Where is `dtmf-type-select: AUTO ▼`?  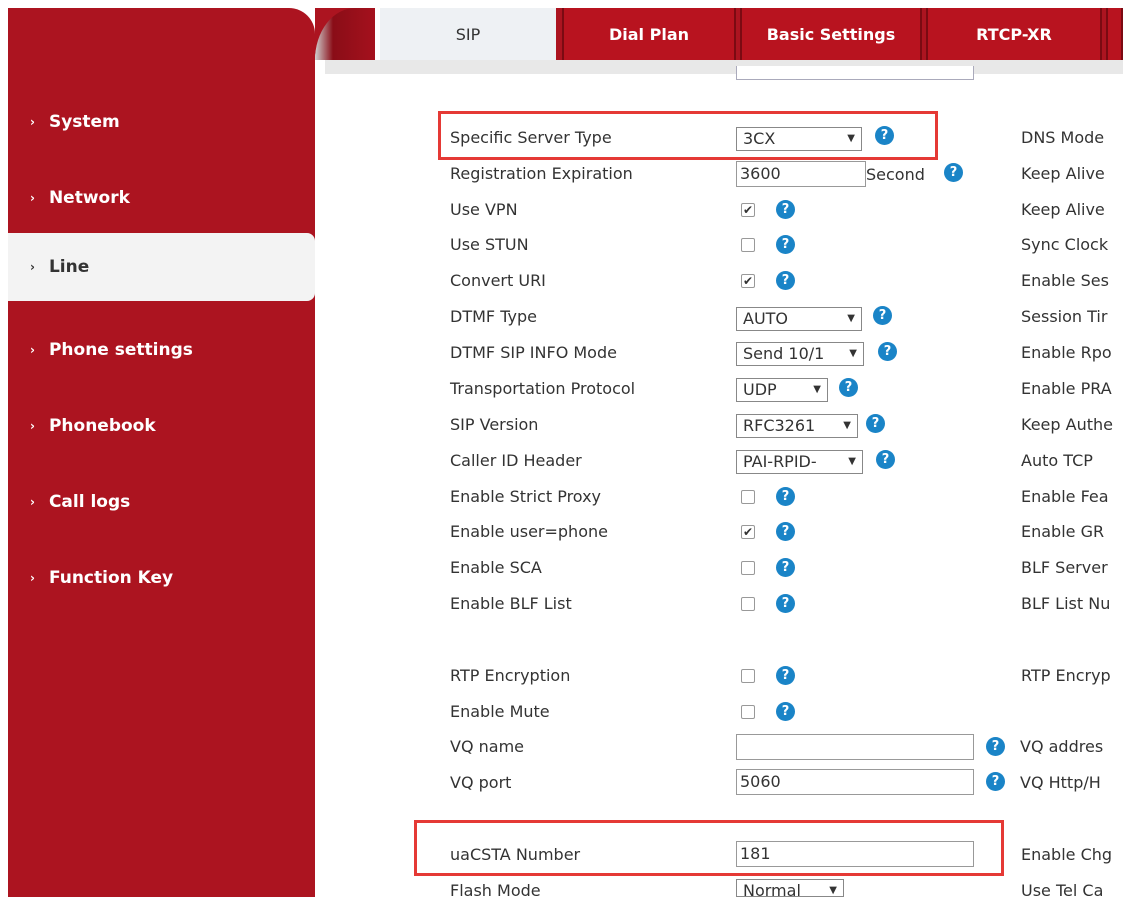 dtmf-type-select: AUTO ▼ is located at coordinates (799, 319).